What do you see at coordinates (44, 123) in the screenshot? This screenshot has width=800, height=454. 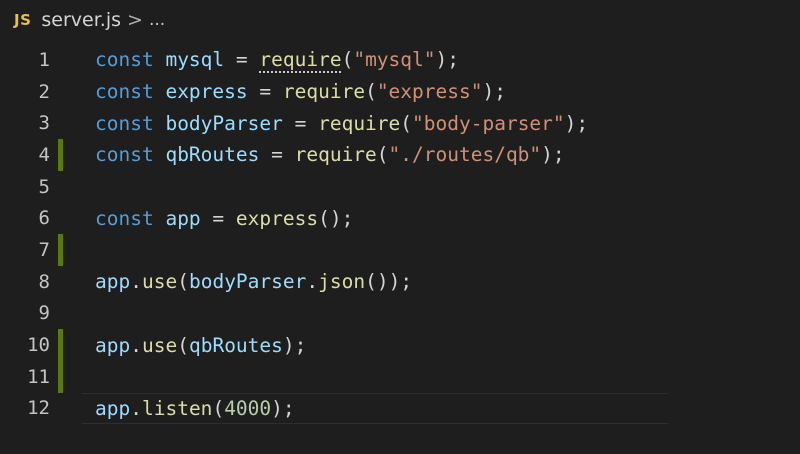 I see `line-number: 3` at bounding box center [44, 123].